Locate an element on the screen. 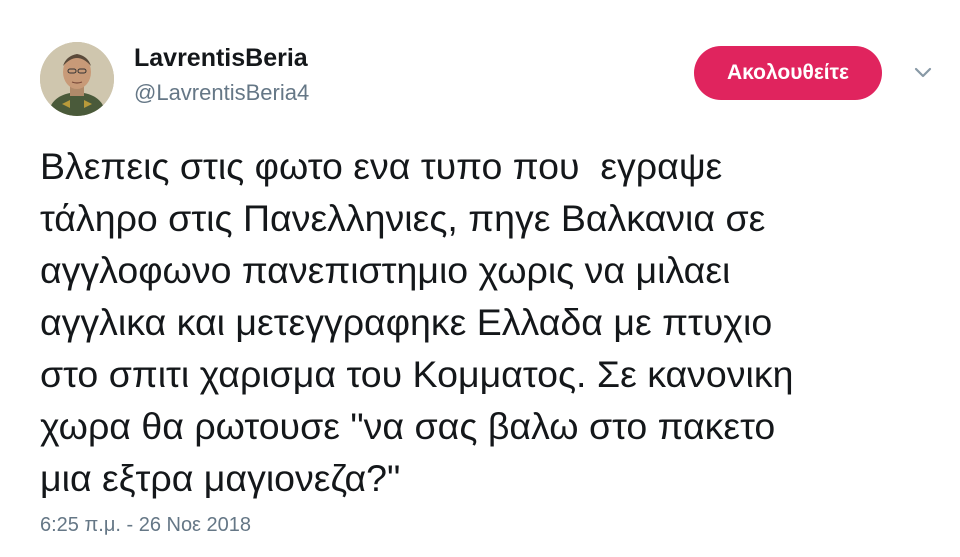 This screenshot has width=960, height=557. more-options-button is located at coordinates (923, 73).